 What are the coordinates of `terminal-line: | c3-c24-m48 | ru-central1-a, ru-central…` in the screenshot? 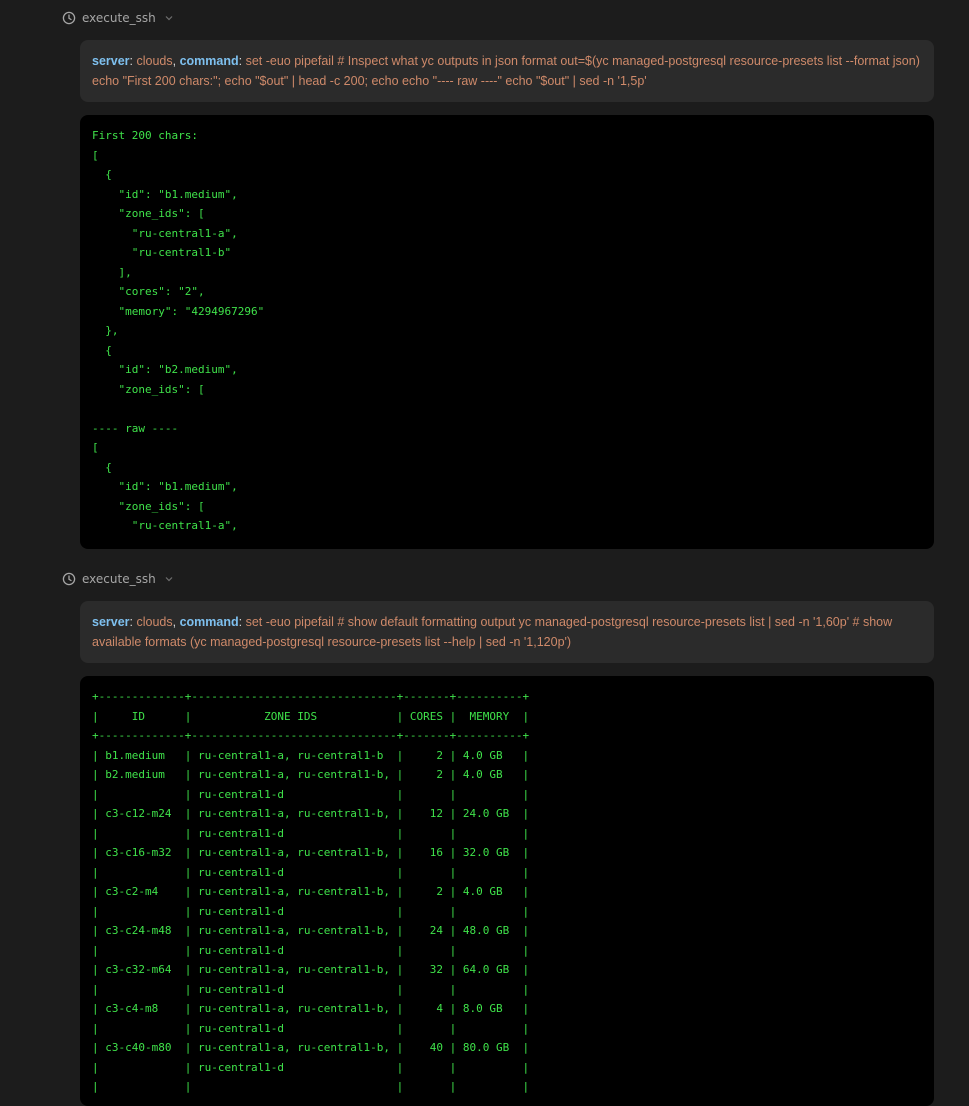 It's located at (311, 930).